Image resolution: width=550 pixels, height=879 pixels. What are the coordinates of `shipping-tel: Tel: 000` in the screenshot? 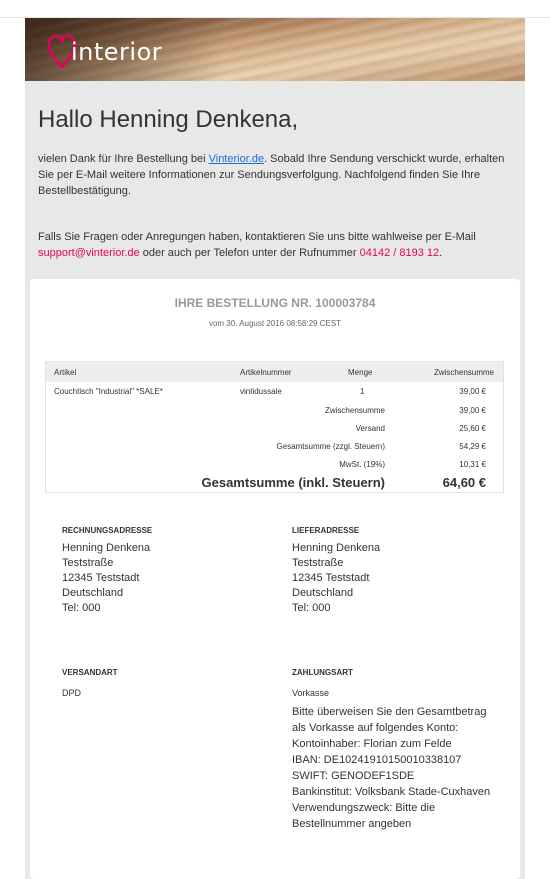 It's located at (311, 608).